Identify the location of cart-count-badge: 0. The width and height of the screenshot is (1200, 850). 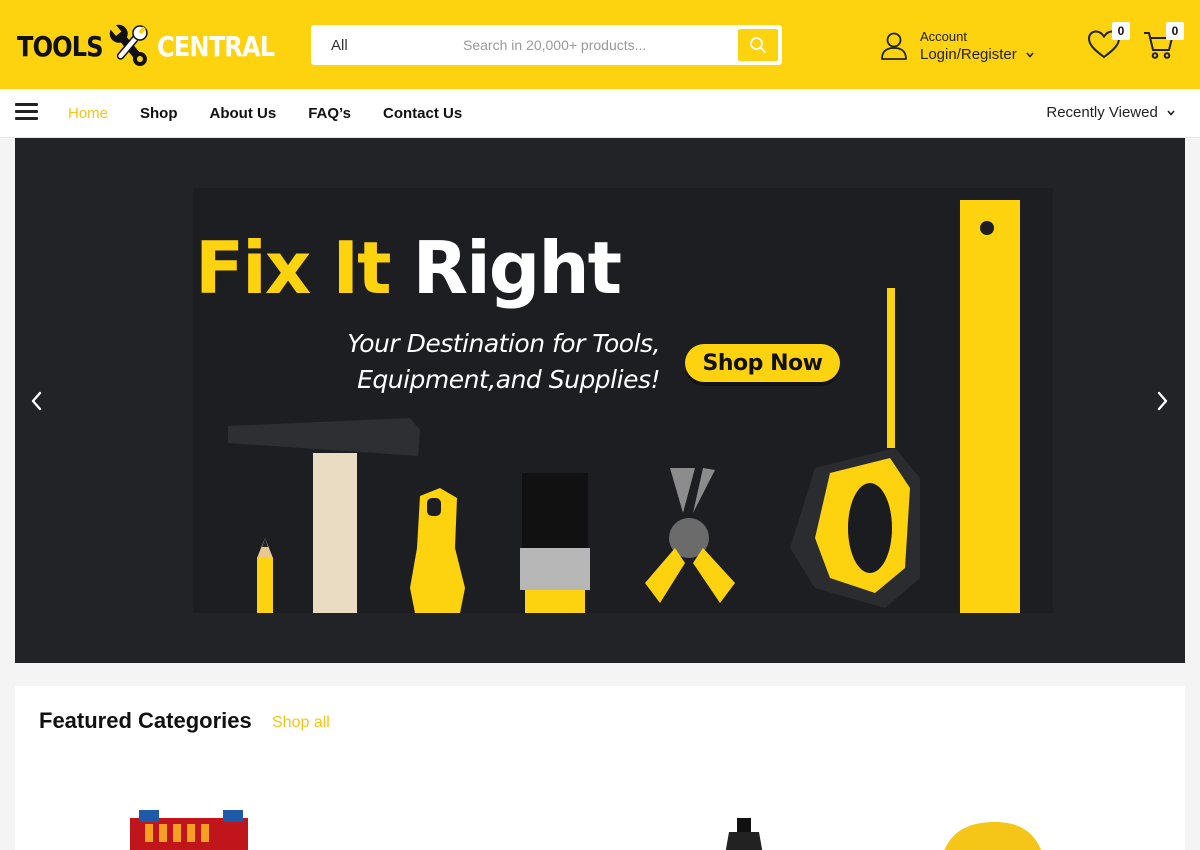
(1175, 31).